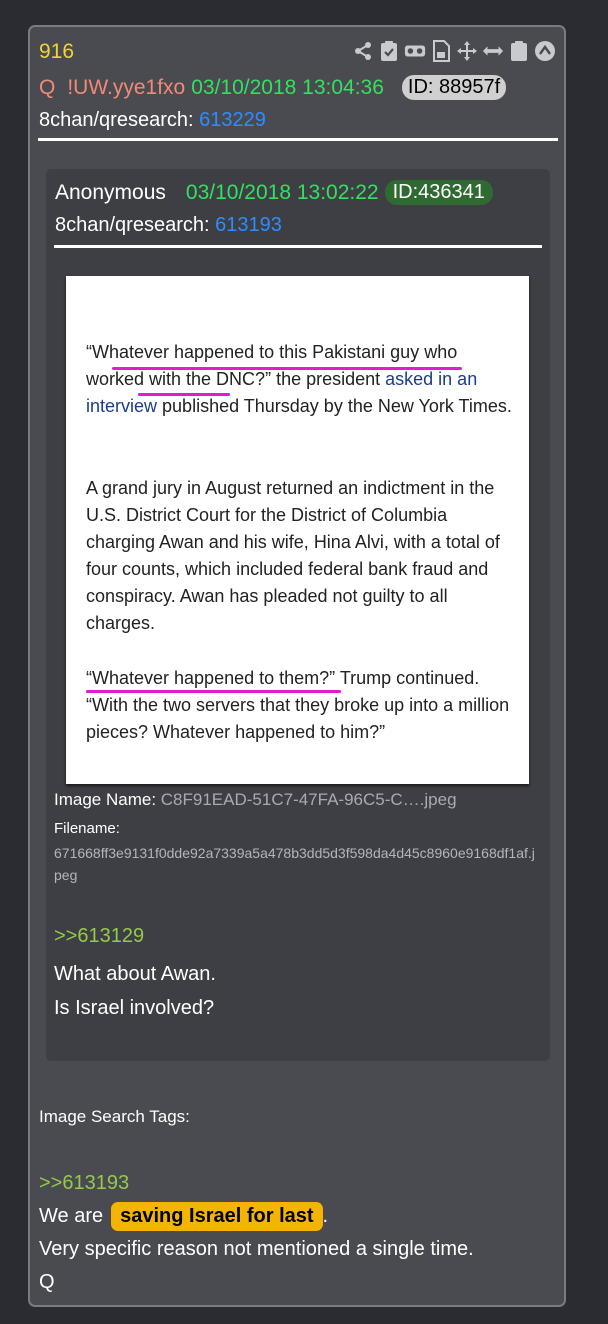 The height and width of the screenshot is (1324, 608). What do you see at coordinates (248, 225) in the screenshot?
I see `quoted-post-link: 613193` at bounding box center [248, 225].